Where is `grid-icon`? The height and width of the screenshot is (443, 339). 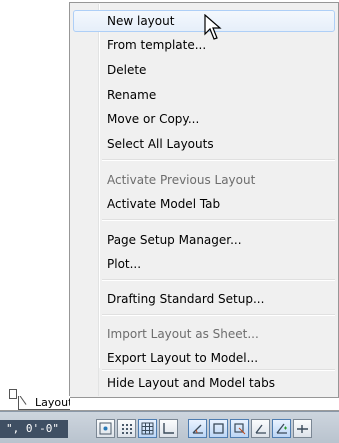 grid-icon is located at coordinates (147, 428).